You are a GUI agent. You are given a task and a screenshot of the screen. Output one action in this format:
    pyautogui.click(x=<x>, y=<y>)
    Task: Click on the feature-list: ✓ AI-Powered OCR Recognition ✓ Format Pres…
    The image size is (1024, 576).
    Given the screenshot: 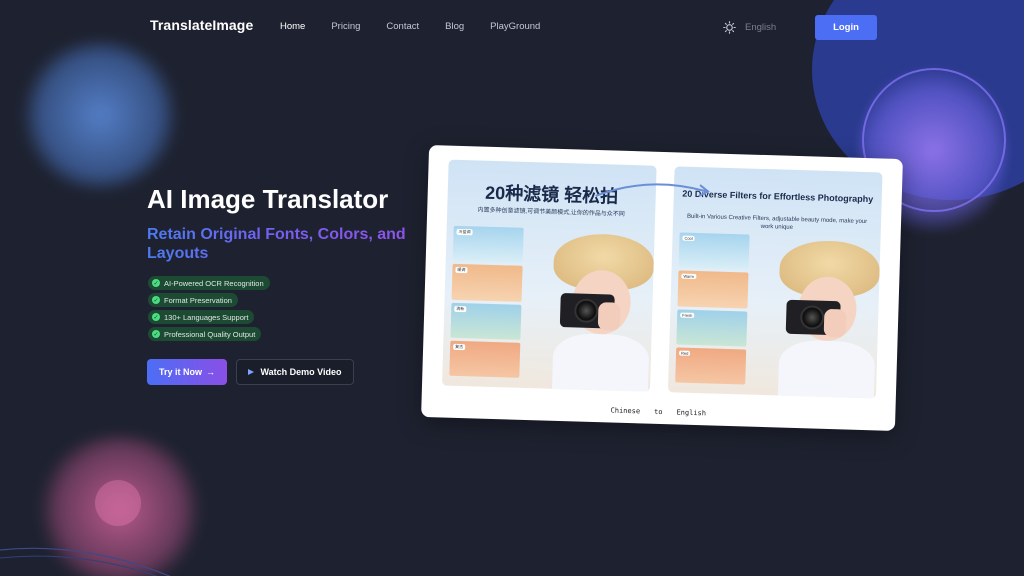 What is the action you would take?
    pyautogui.click(x=209, y=308)
    